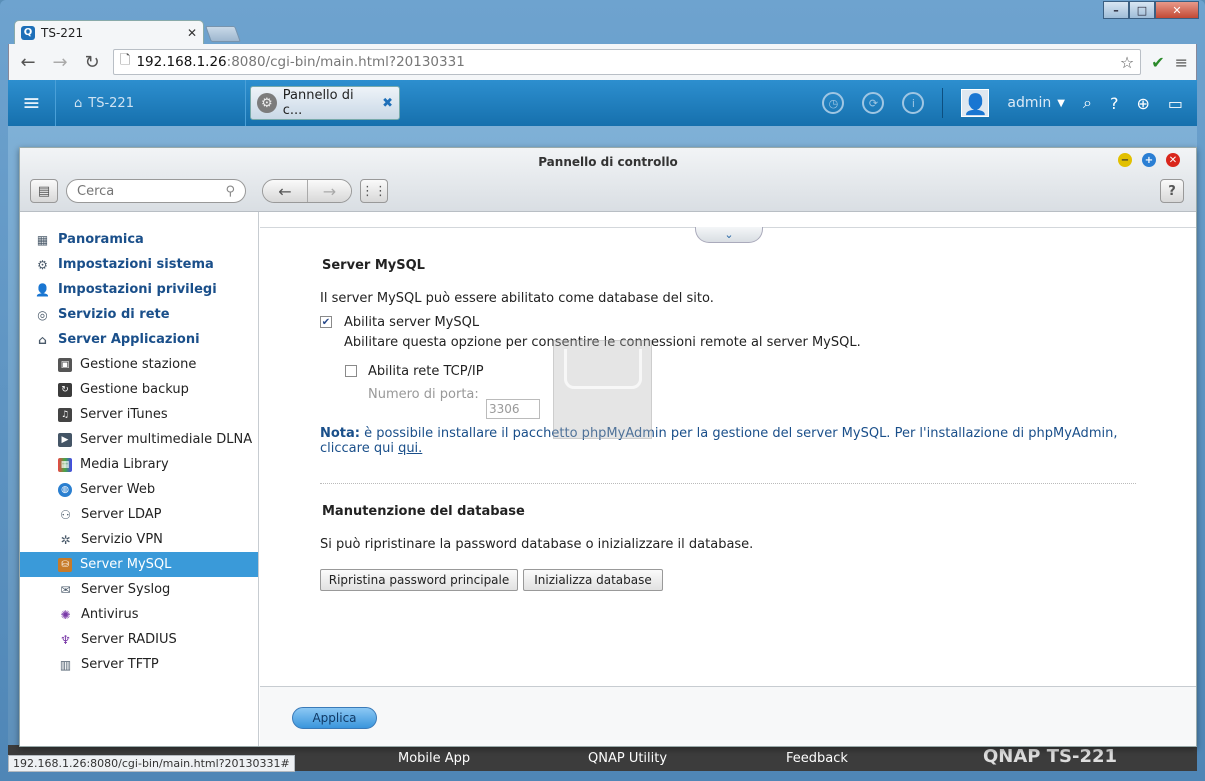 The width and height of the screenshot is (1205, 781). Describe the element at coordinates (1181, 62) in the screenshot. I see `menu-icon: ≡` at that location.